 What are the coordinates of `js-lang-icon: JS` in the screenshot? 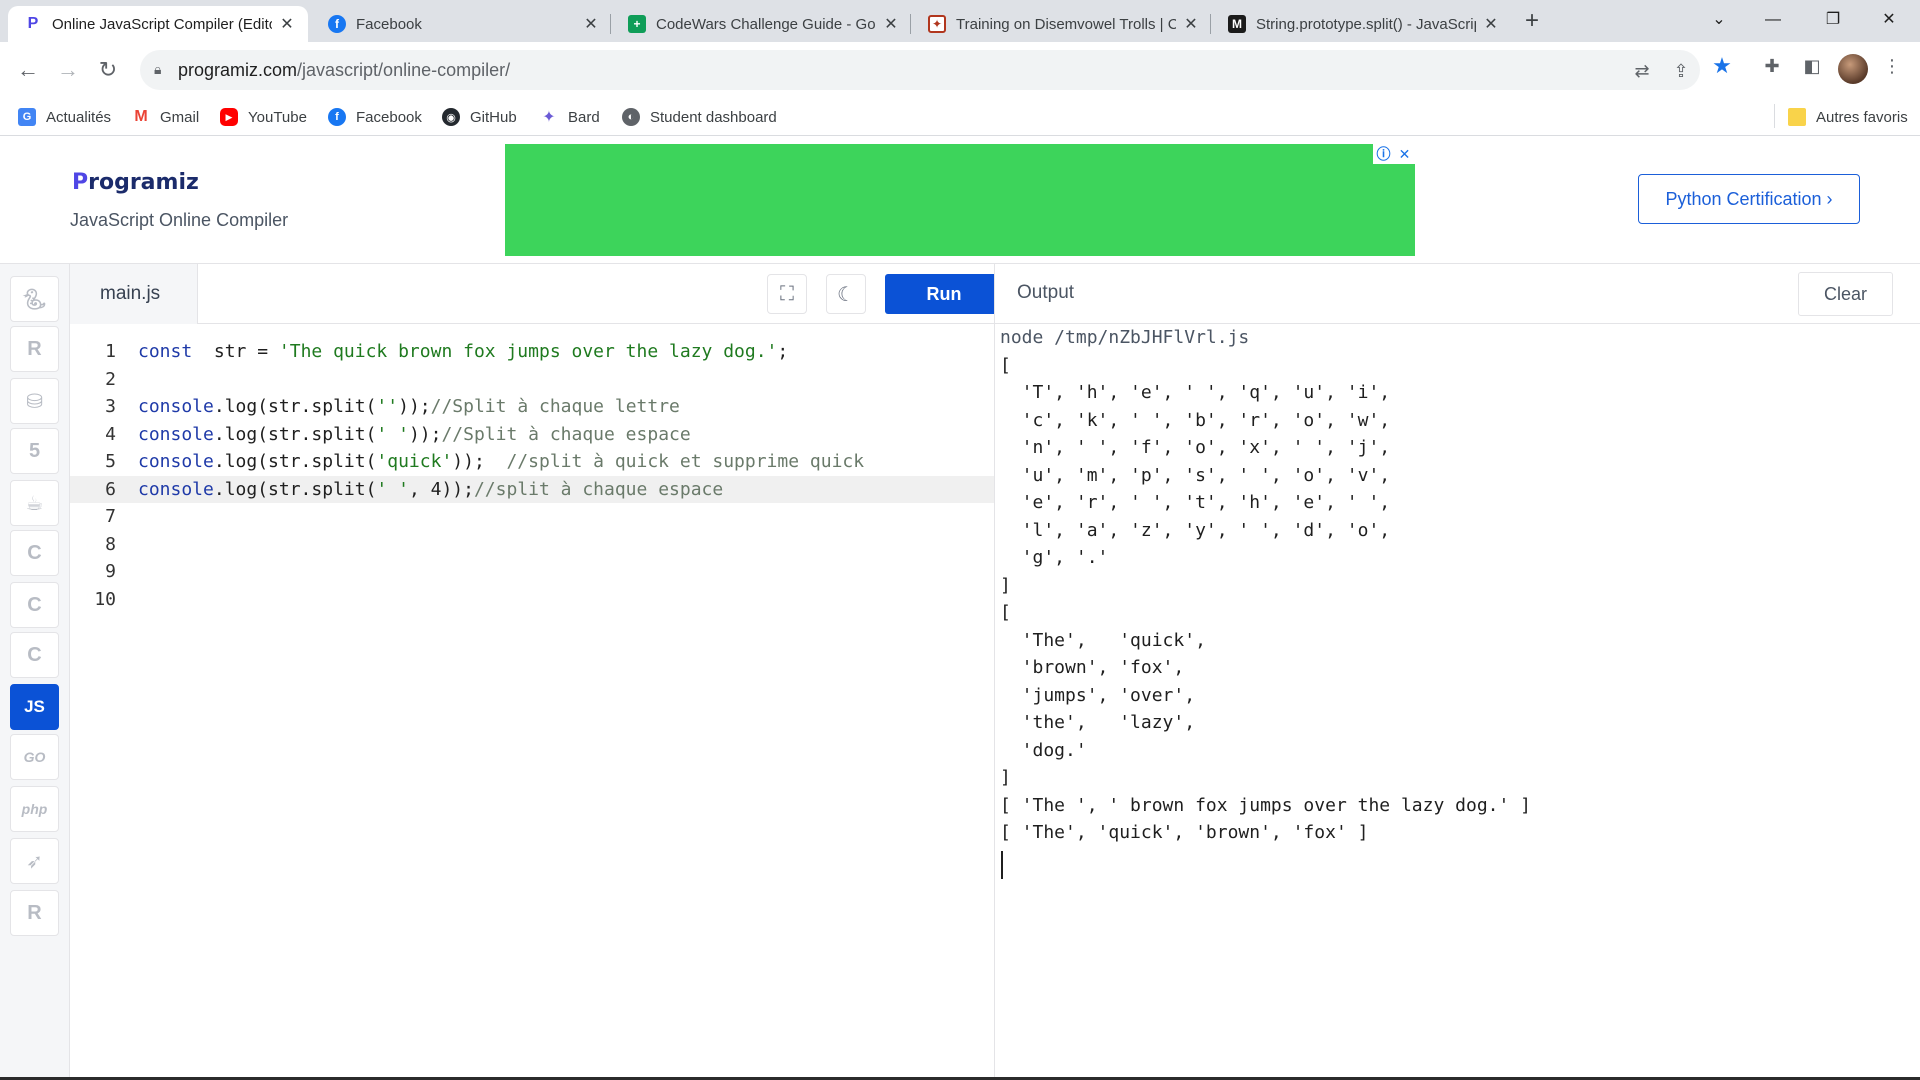 It's located at (34, 707).